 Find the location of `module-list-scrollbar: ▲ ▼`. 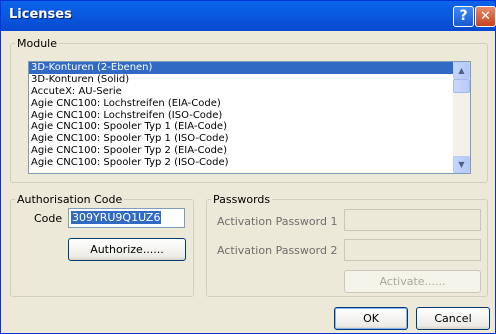

module-list-scrollbar: ▲ ▼ is located at coordinates (461, 117).